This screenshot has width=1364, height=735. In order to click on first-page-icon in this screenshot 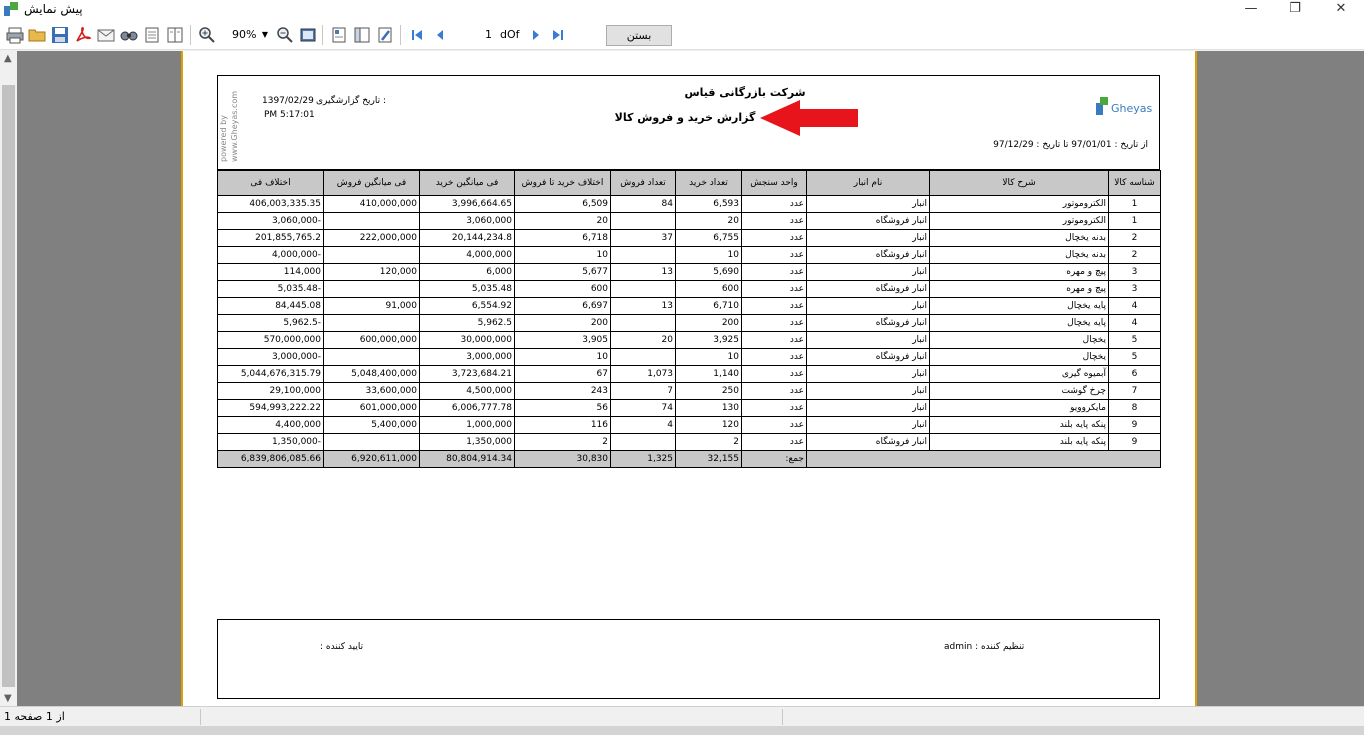, I will do `click(417, 35)`.